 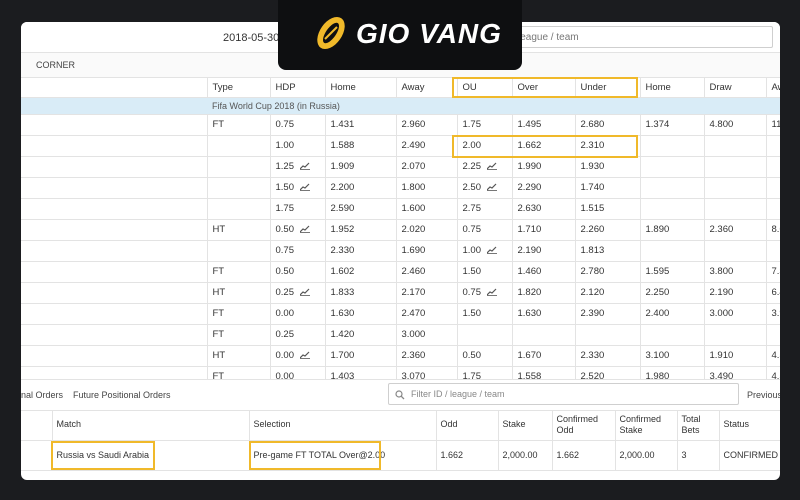 What do you see at coordinates (763, 395) in the screenshot?
I see `previous-page-button: Previous` at bounding box center [763, 395].